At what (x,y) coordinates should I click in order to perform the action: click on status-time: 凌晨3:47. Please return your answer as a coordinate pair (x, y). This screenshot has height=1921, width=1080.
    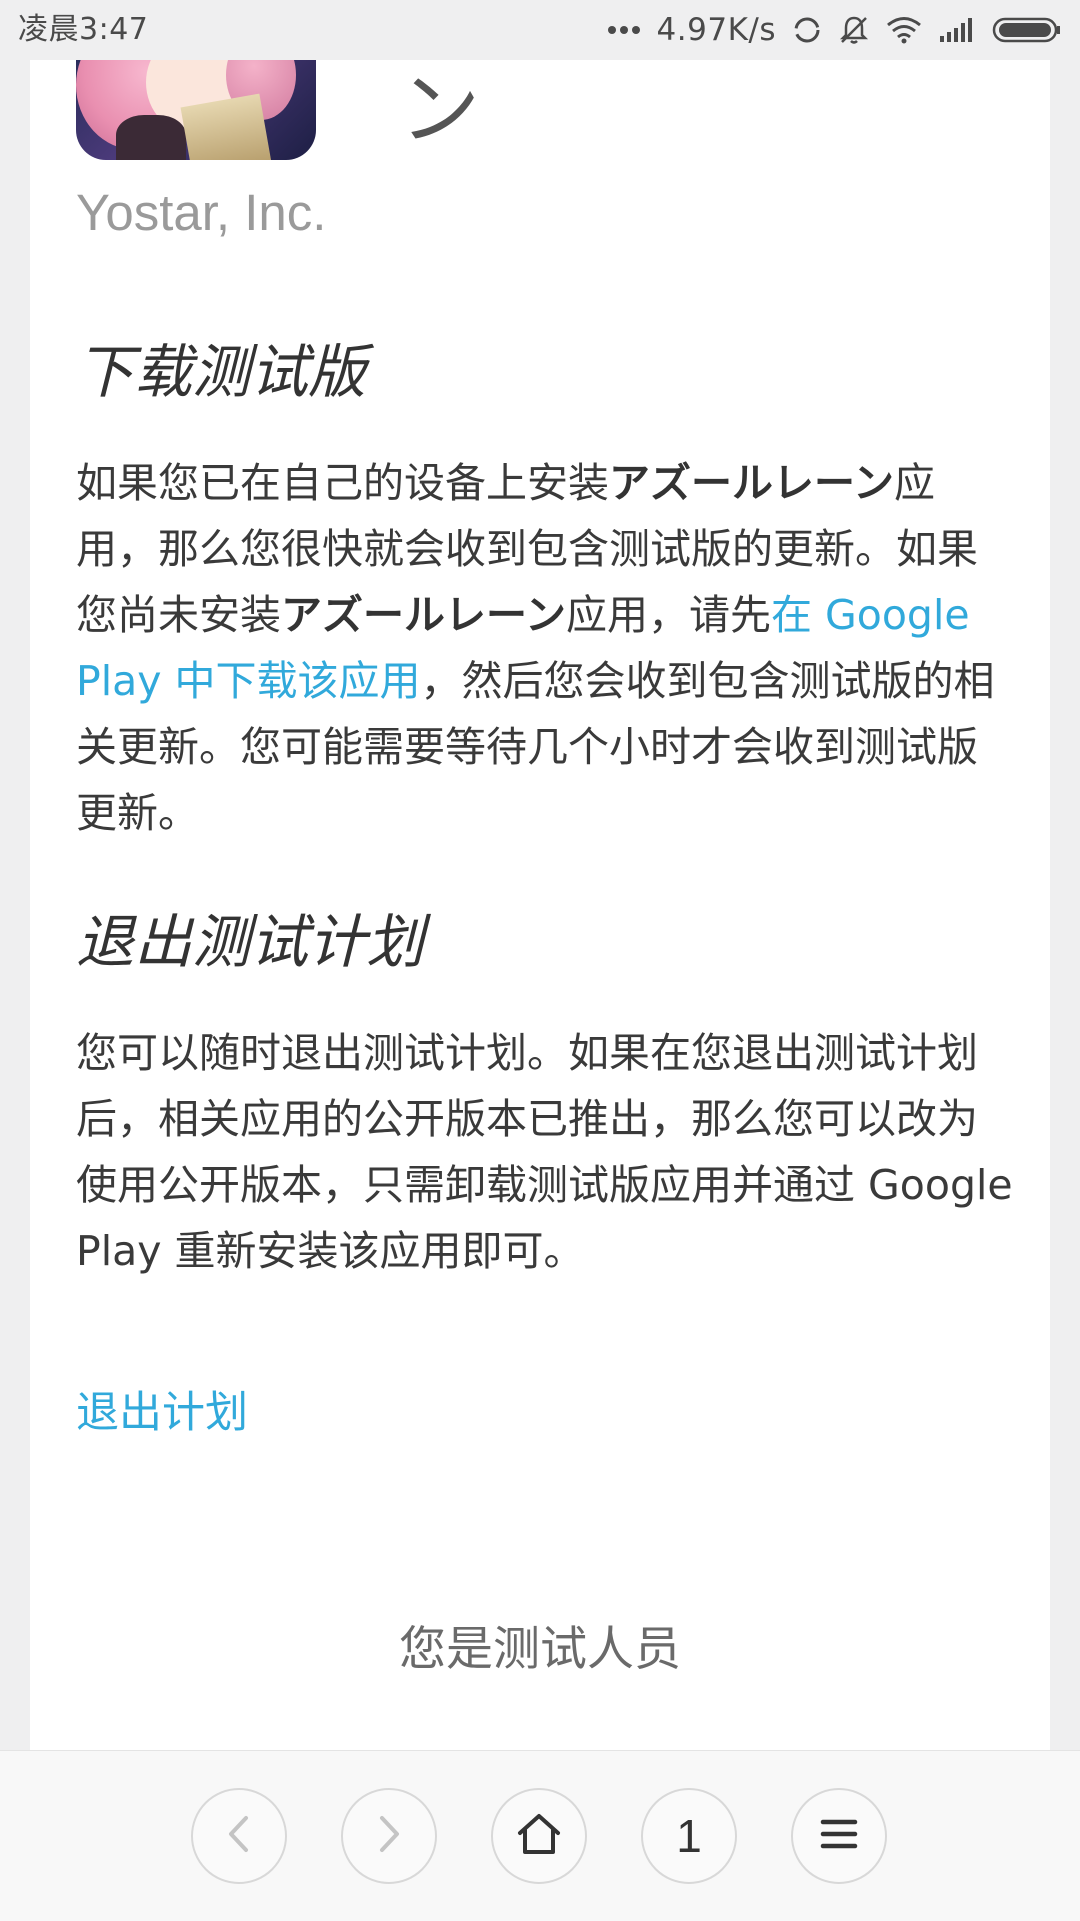
    Looking at the image, I should click on (83, 29).